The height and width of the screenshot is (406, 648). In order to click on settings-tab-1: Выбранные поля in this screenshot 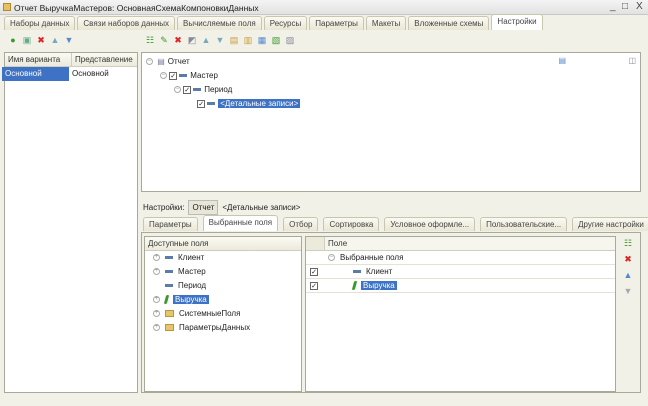, I will do `click(240, 223)`.